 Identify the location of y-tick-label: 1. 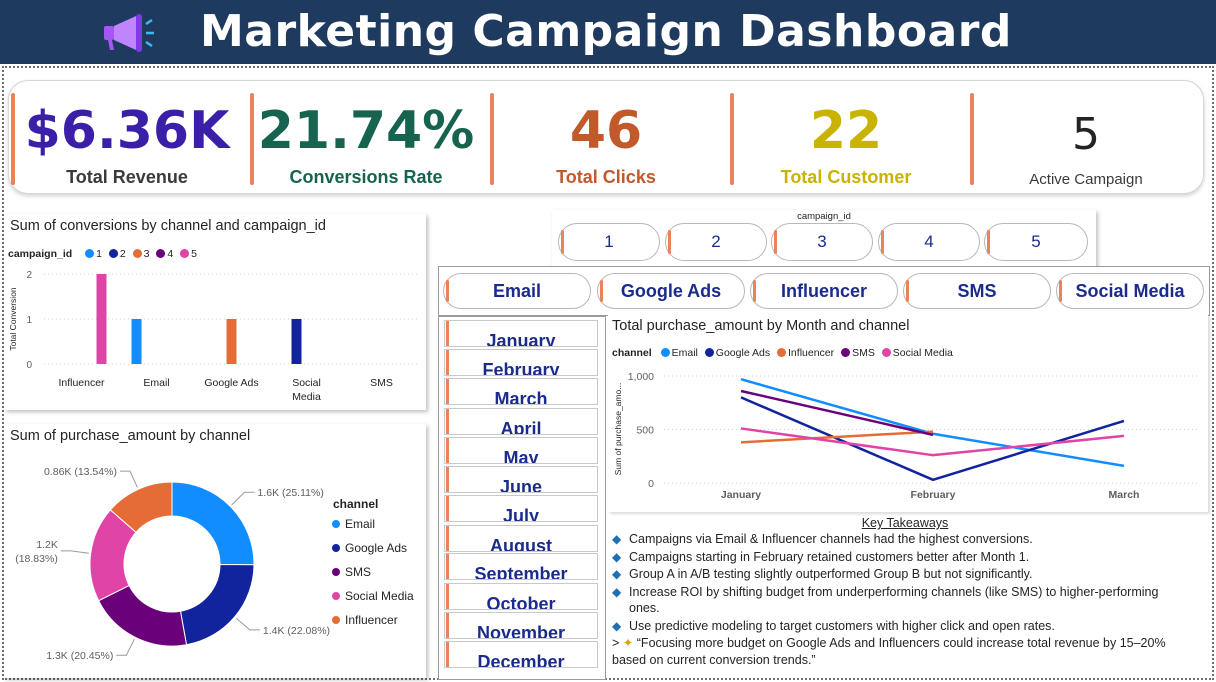
(29, 320).